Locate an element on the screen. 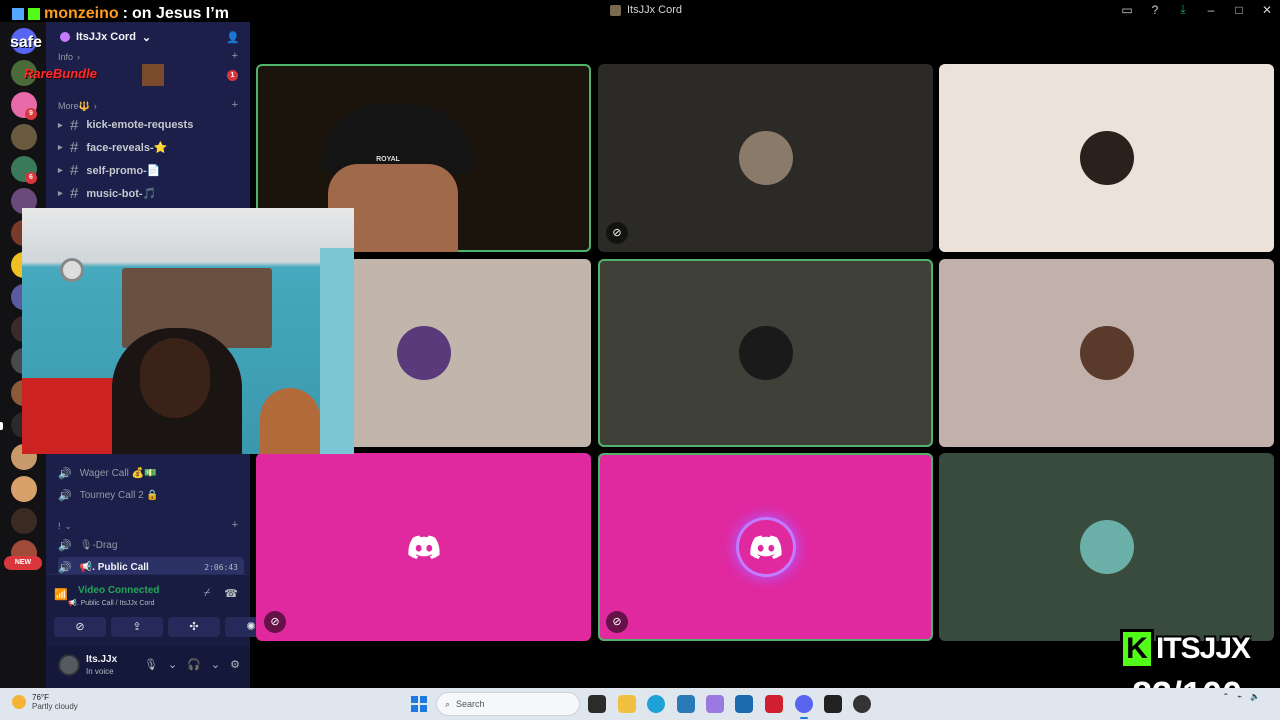 The height and width of the screenshot is (720, 1280). user-status: In voice is located at coordinates (100, 671).